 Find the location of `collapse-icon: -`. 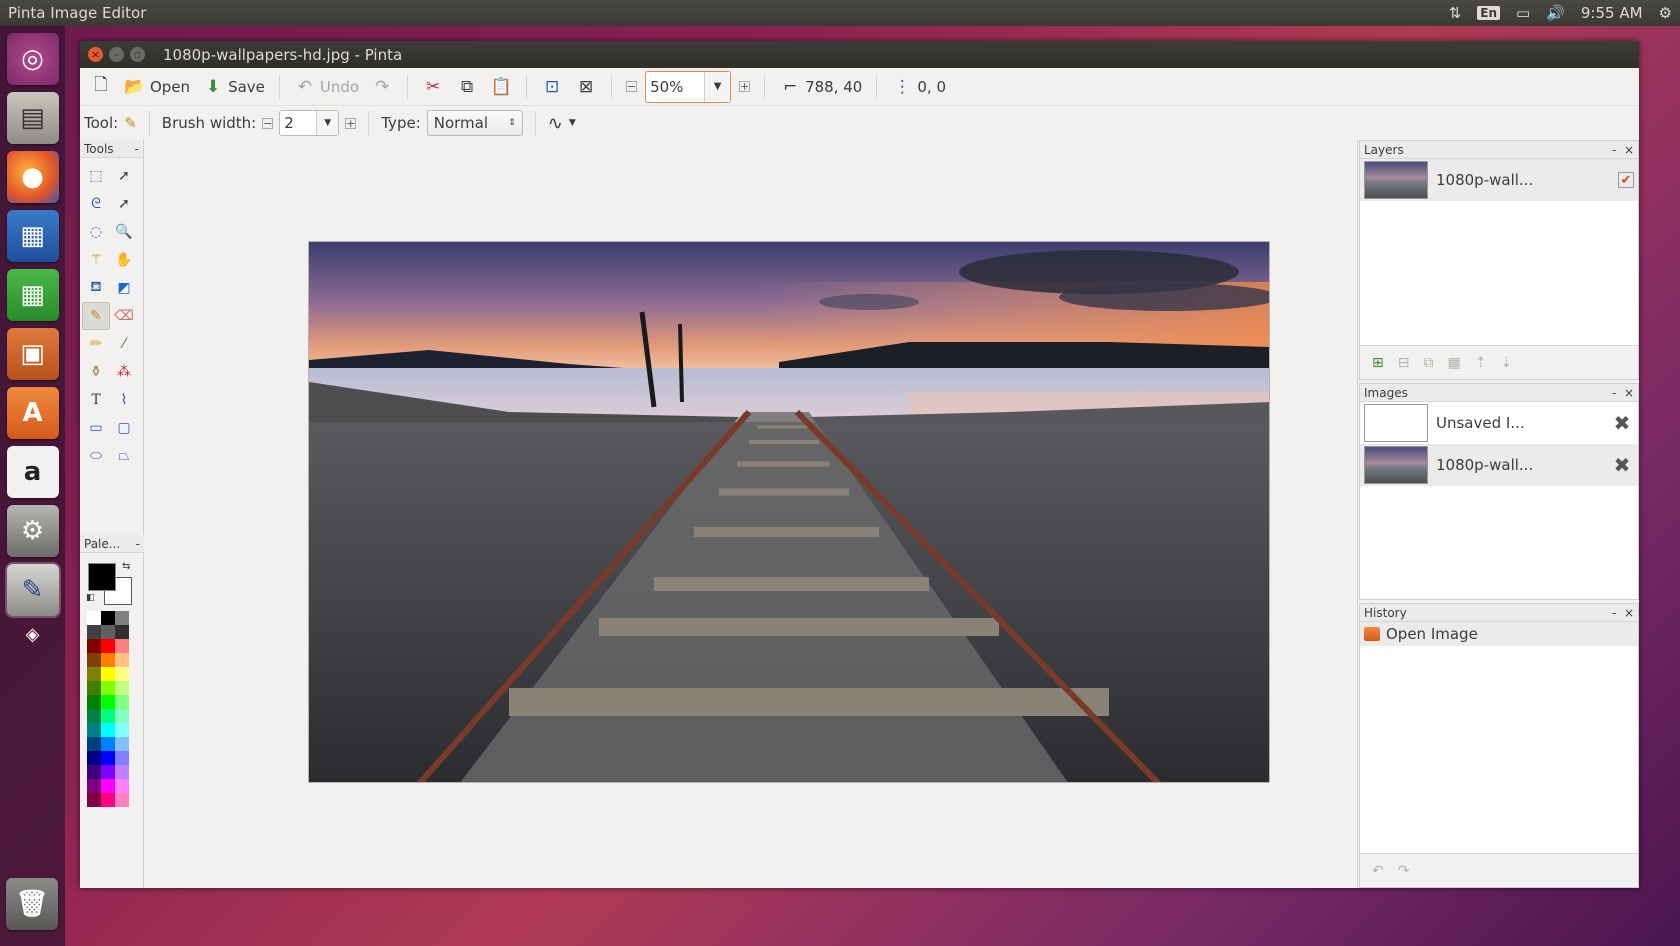

collapse-icon: - is located at coordinates (138, 544).